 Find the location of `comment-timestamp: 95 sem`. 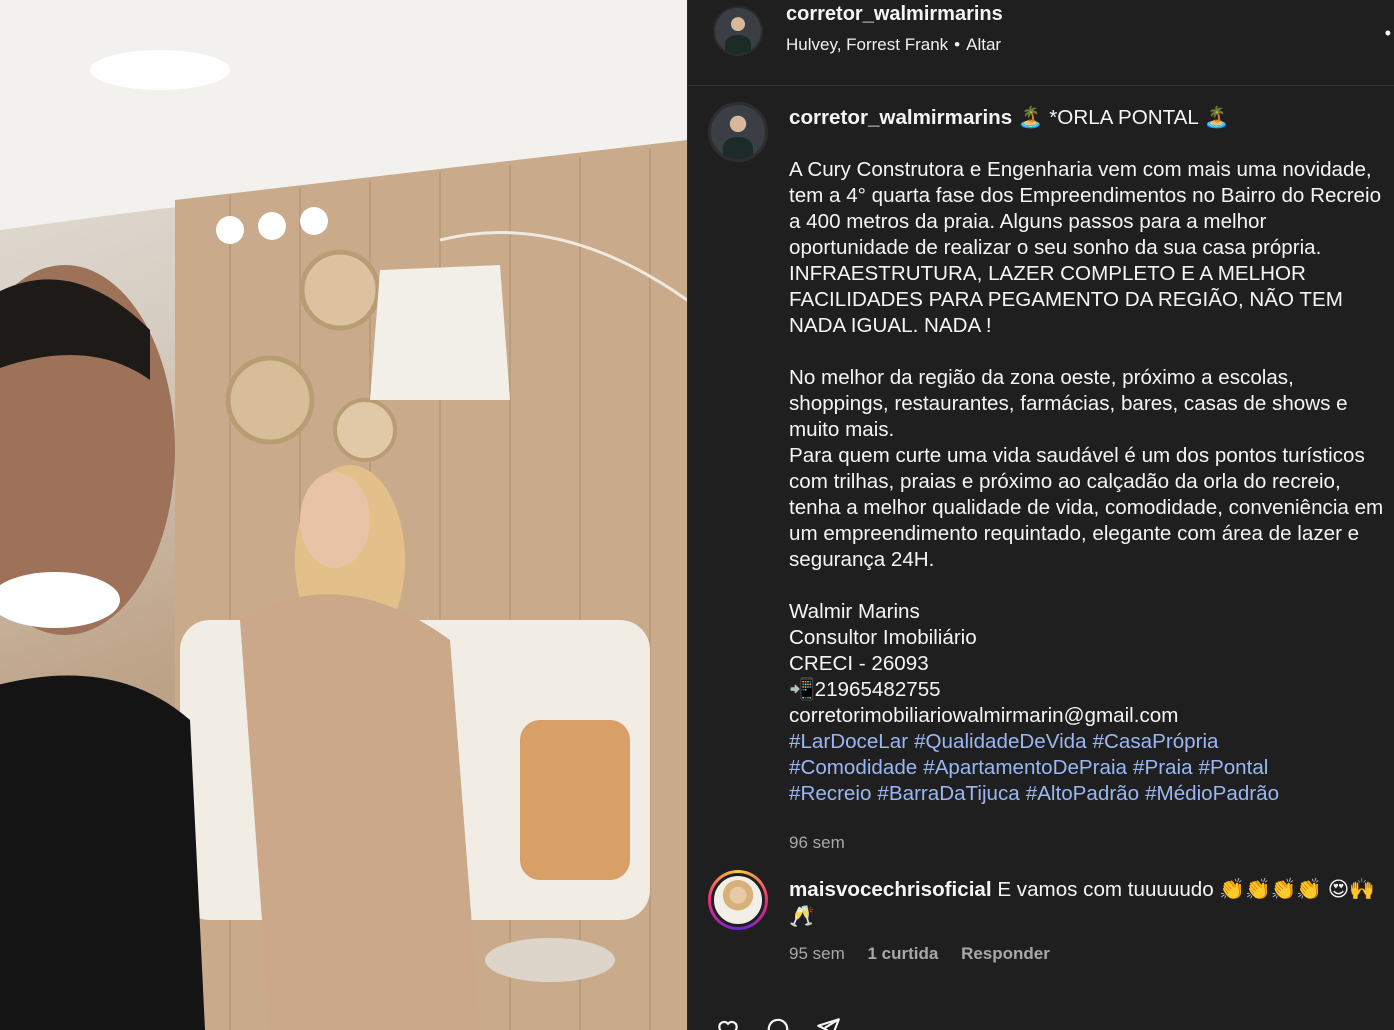

comment-timestamp: 95 sem is located at coordinates (817, 953).